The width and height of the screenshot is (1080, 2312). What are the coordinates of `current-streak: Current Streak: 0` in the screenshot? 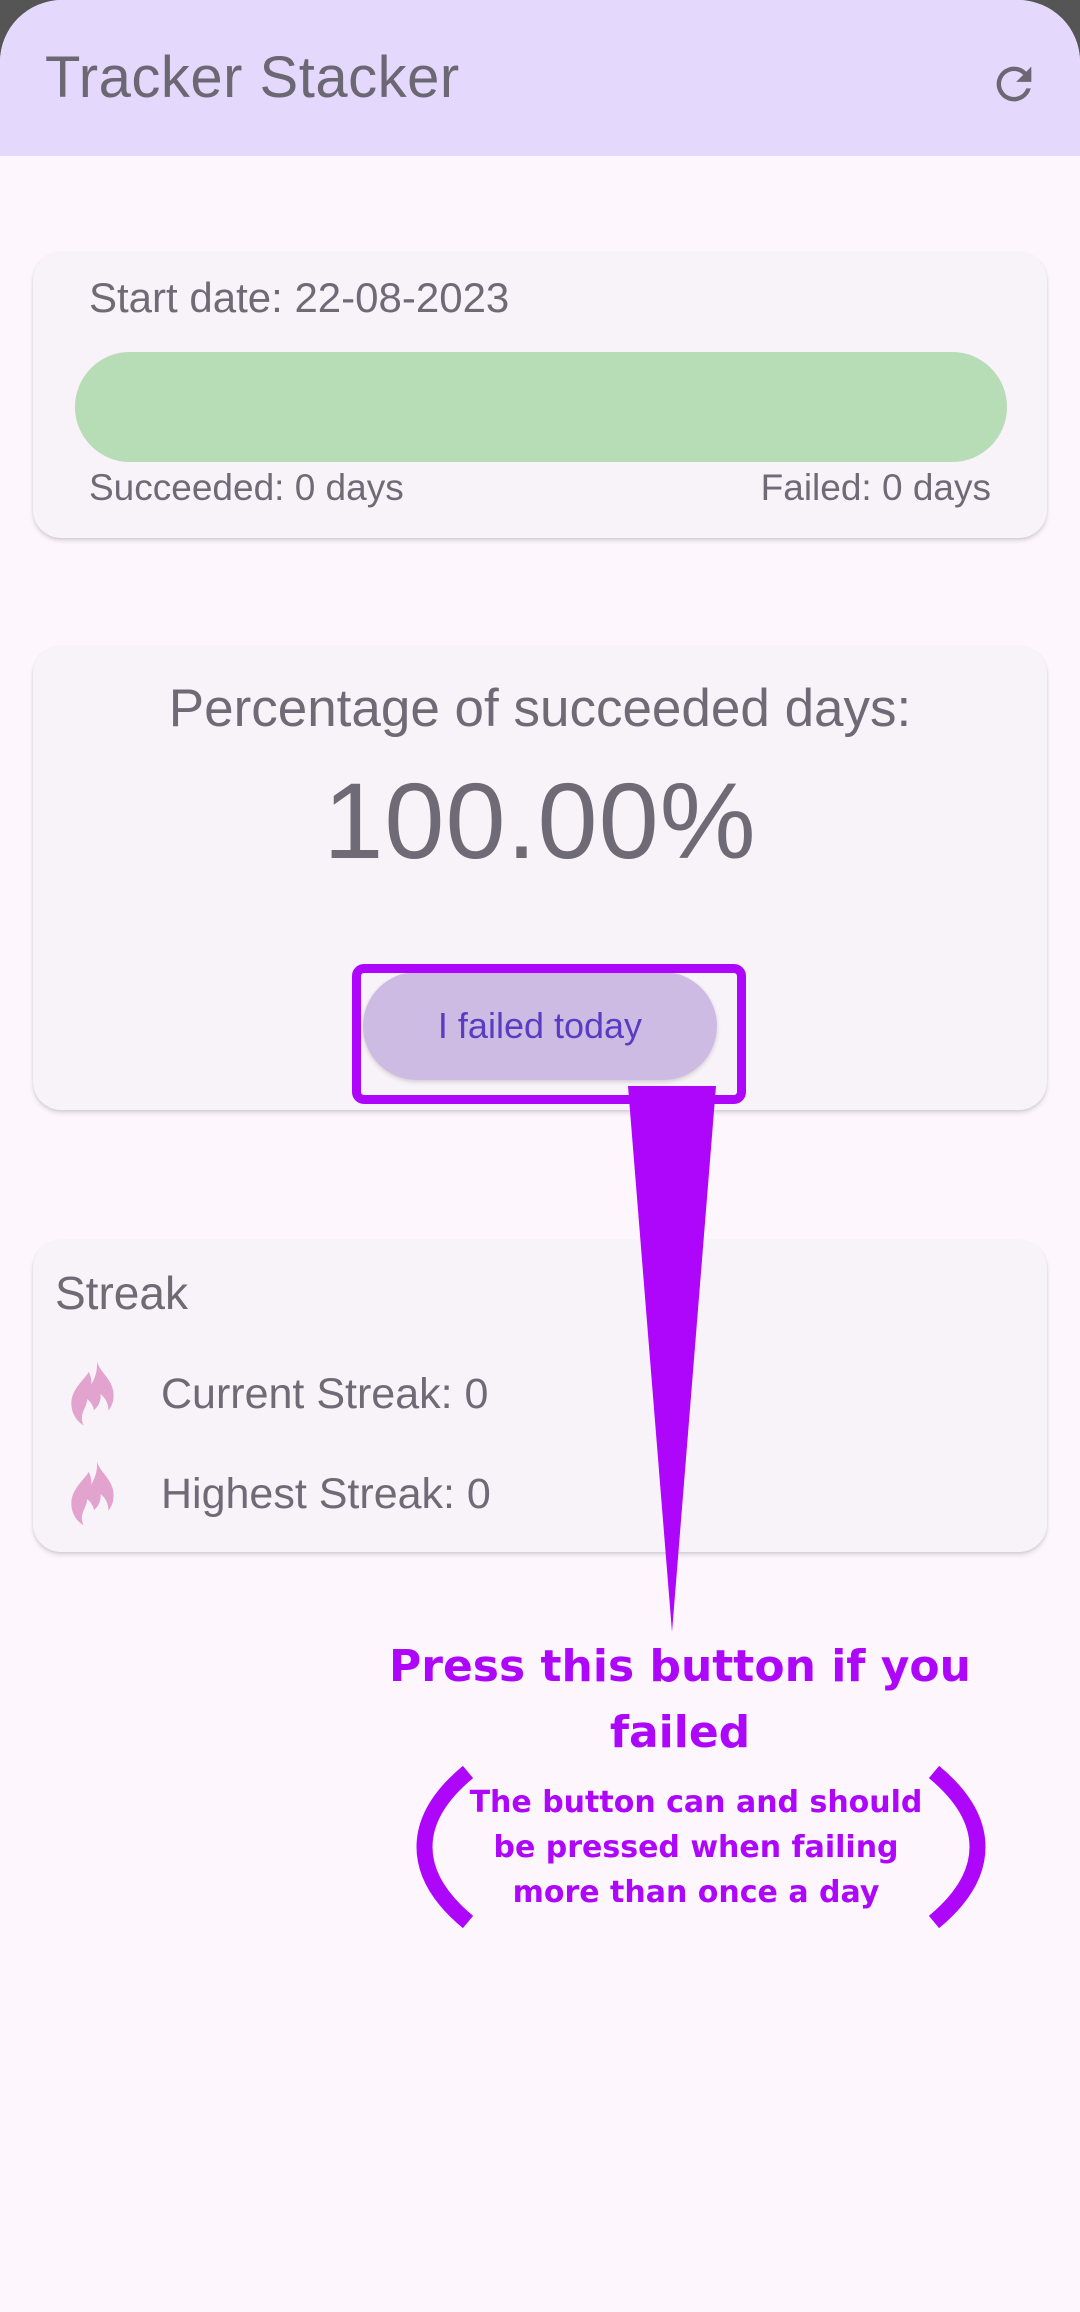 It's located at (325, 1393).